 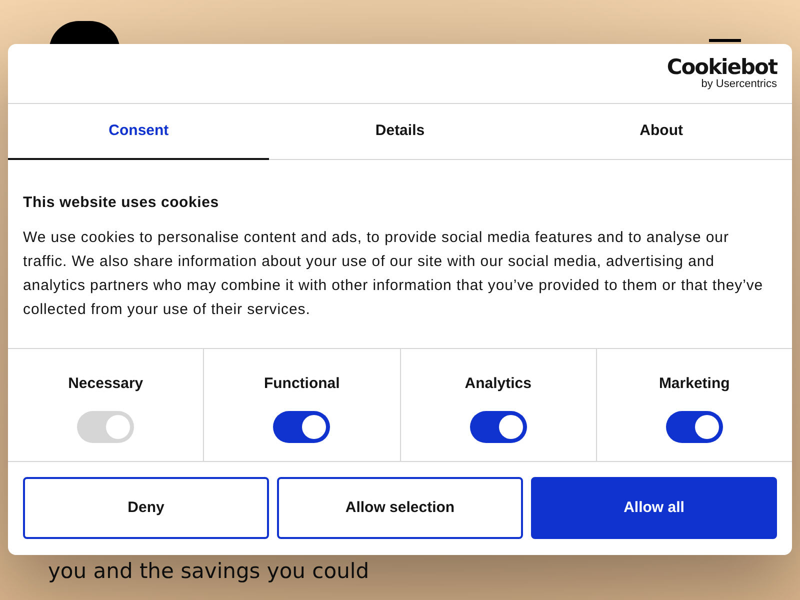 What do you see at coordinates (498, 384) in the screenshot?
I see `category-label: Analytics` at bounding box center [498, 384].